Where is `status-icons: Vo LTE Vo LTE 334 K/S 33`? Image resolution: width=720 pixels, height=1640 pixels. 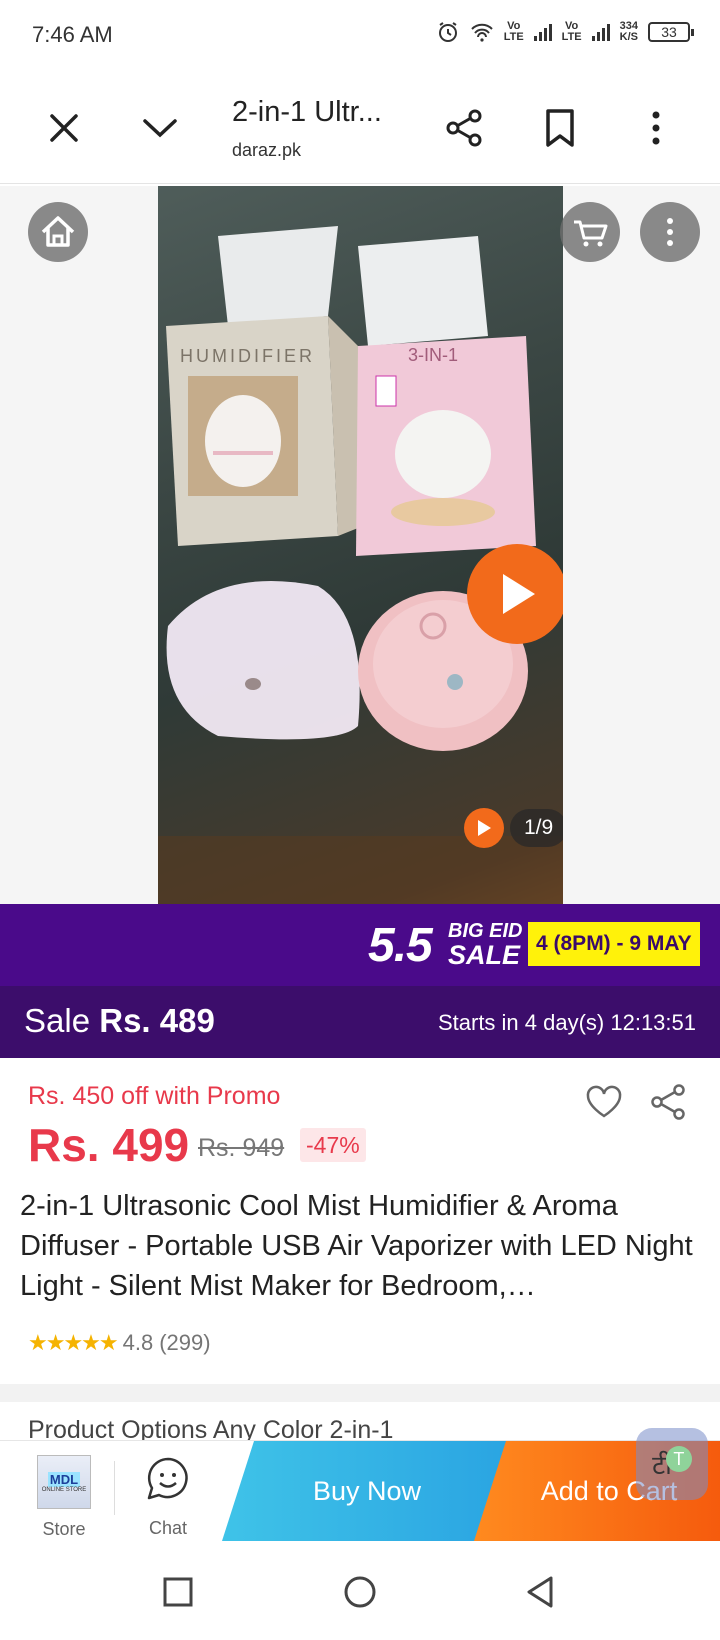
status-icons: Vo LTE Vo LTE 334 K/S 33 is located at coordinates (565, 32).